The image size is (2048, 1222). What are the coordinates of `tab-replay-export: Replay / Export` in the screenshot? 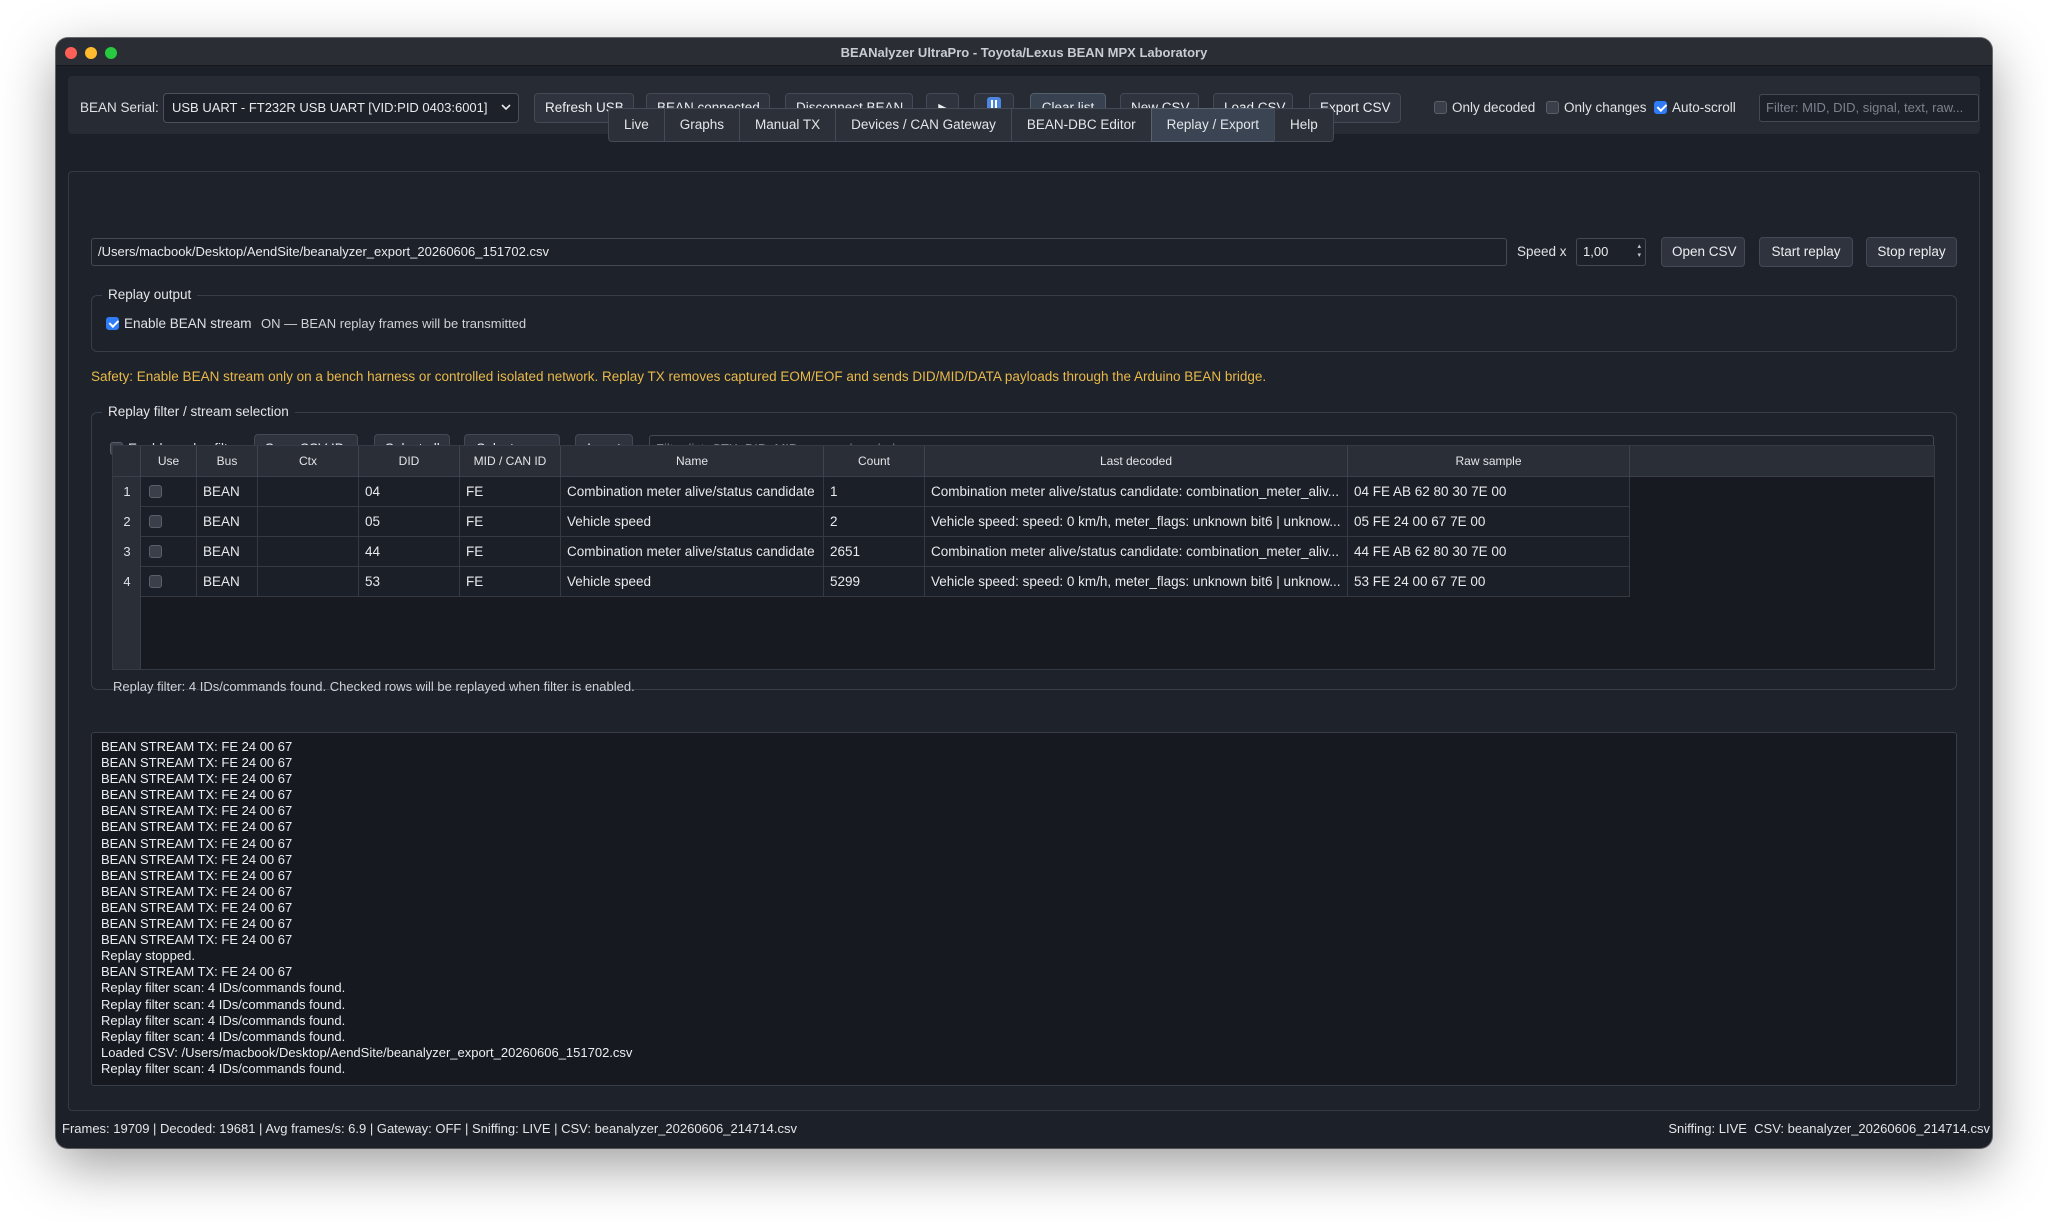 It's located at (1212, 125).